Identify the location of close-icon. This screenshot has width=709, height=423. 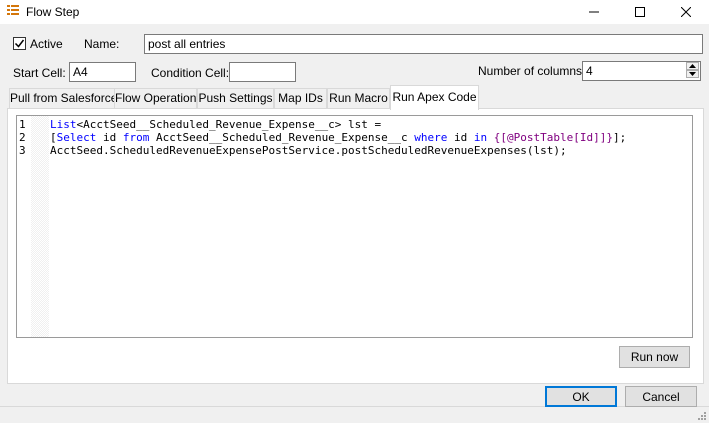
(686, 12).